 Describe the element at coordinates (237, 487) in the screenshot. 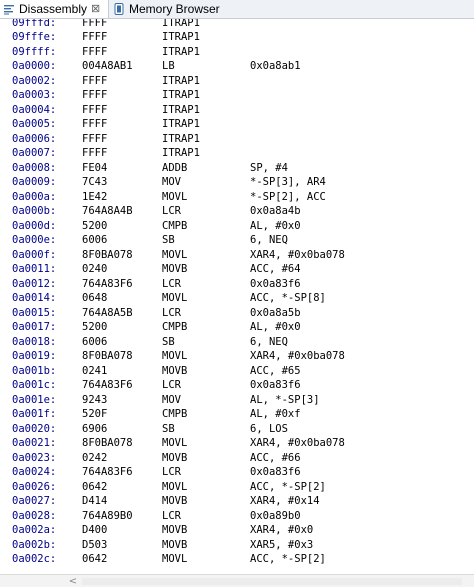

I see `disassembly-row: 0a0026: 0642 MOVL ACC, *-SP[2]` at that location.